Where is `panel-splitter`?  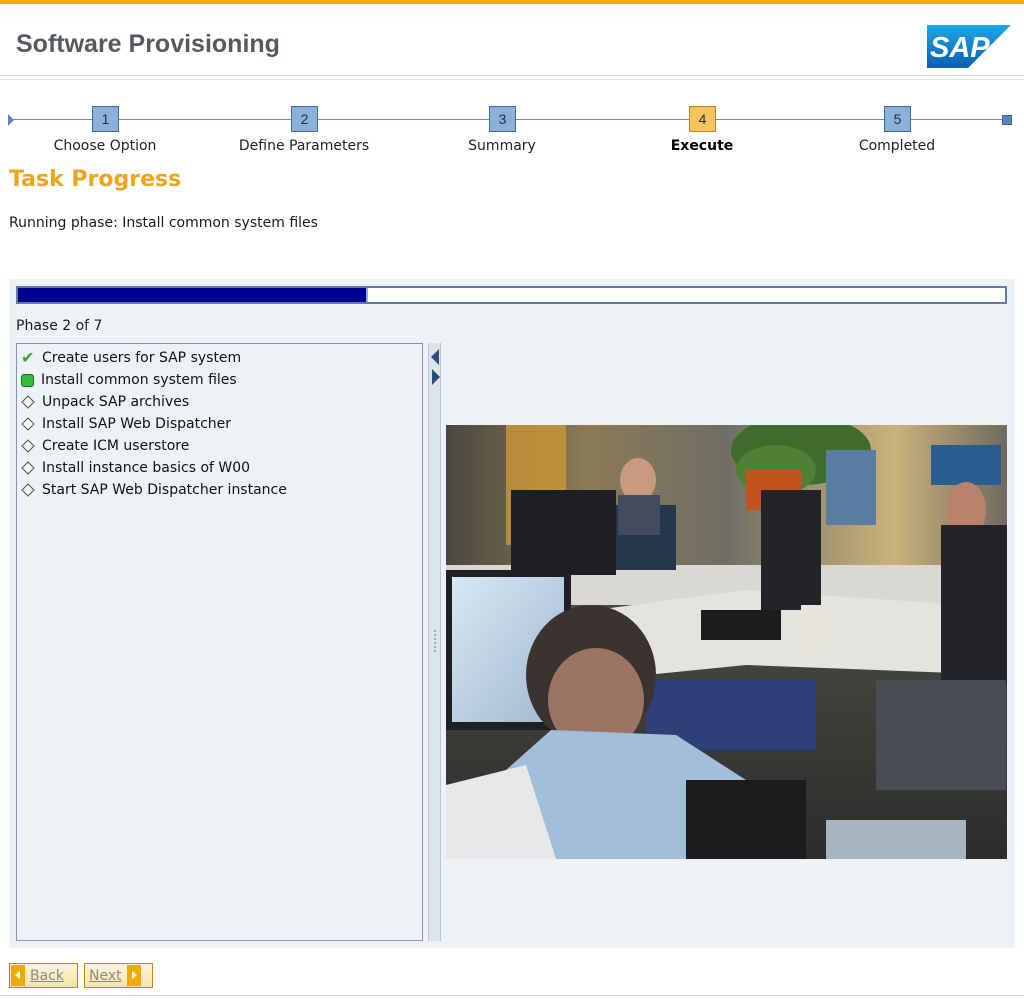 panel-splitter is located at coordinates (434, 642).